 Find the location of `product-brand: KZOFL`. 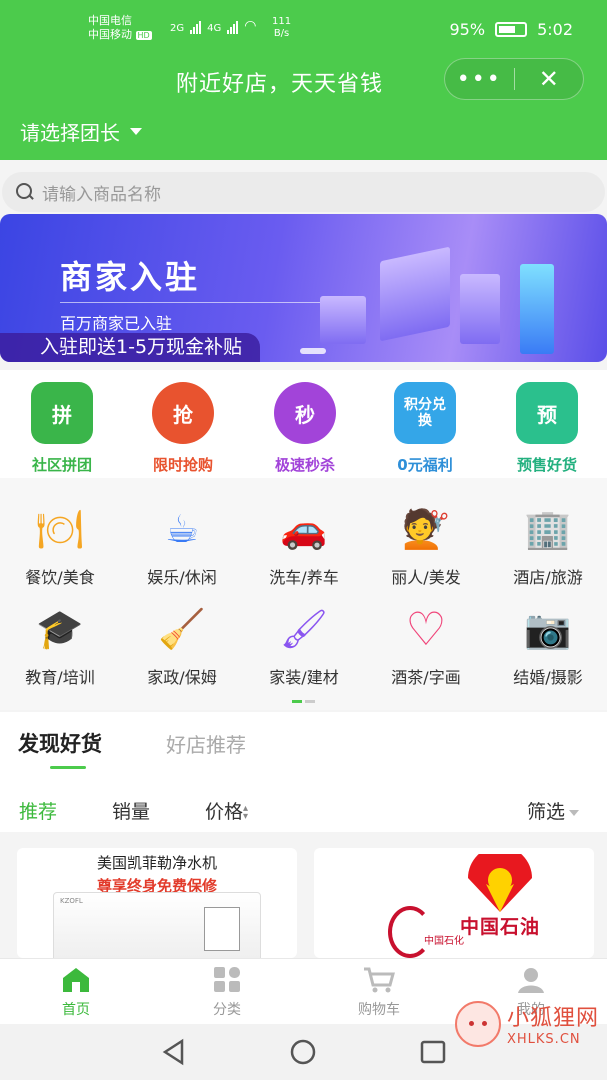

product-brand: KZOFL is located at coordinates (71, 901).